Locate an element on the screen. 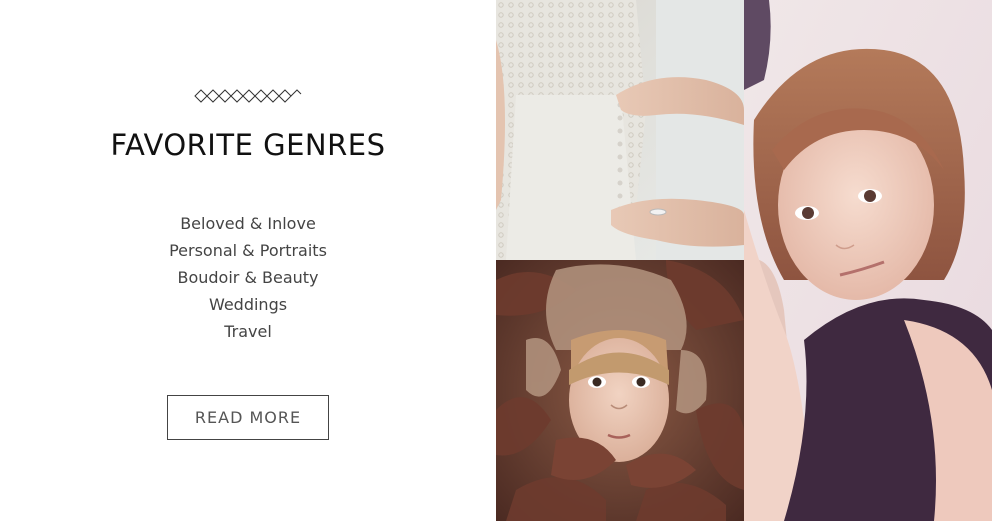 This screenshot has height=521, width=992. child-in-leaves-image is located at coordinates (620, 390).